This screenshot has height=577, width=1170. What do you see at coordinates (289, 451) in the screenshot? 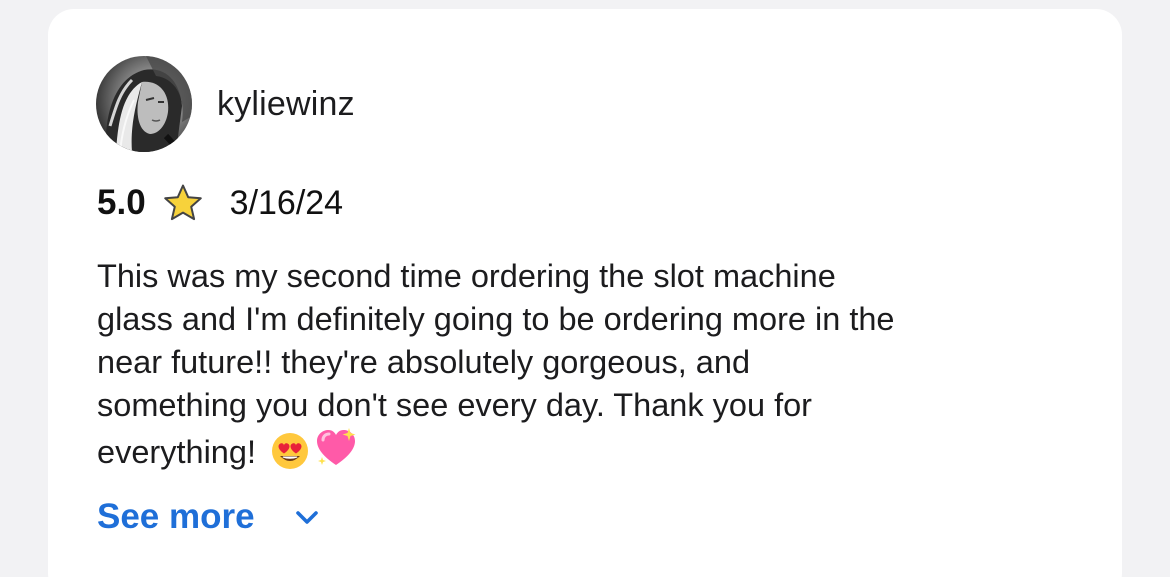
I see `heart-eyes-face-icon` at bounding box center [289, 451].